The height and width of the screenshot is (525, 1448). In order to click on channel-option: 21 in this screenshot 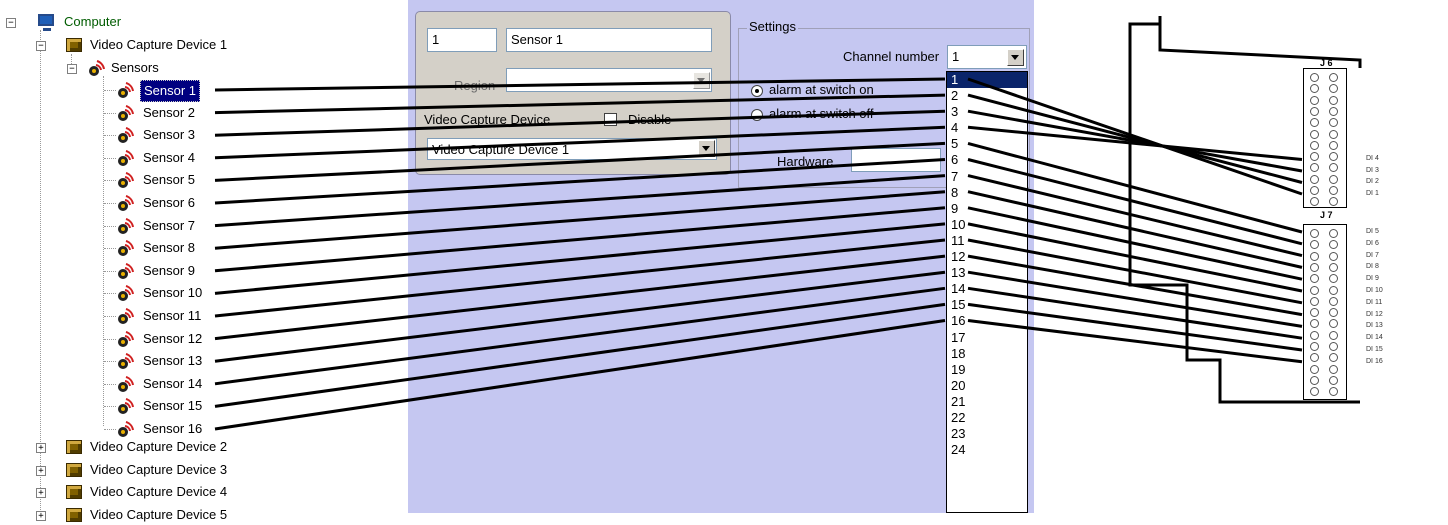, I will do `click(987, 402)`.